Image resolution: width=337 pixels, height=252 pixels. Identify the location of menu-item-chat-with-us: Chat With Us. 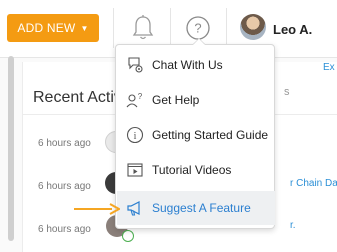
(196, 65).